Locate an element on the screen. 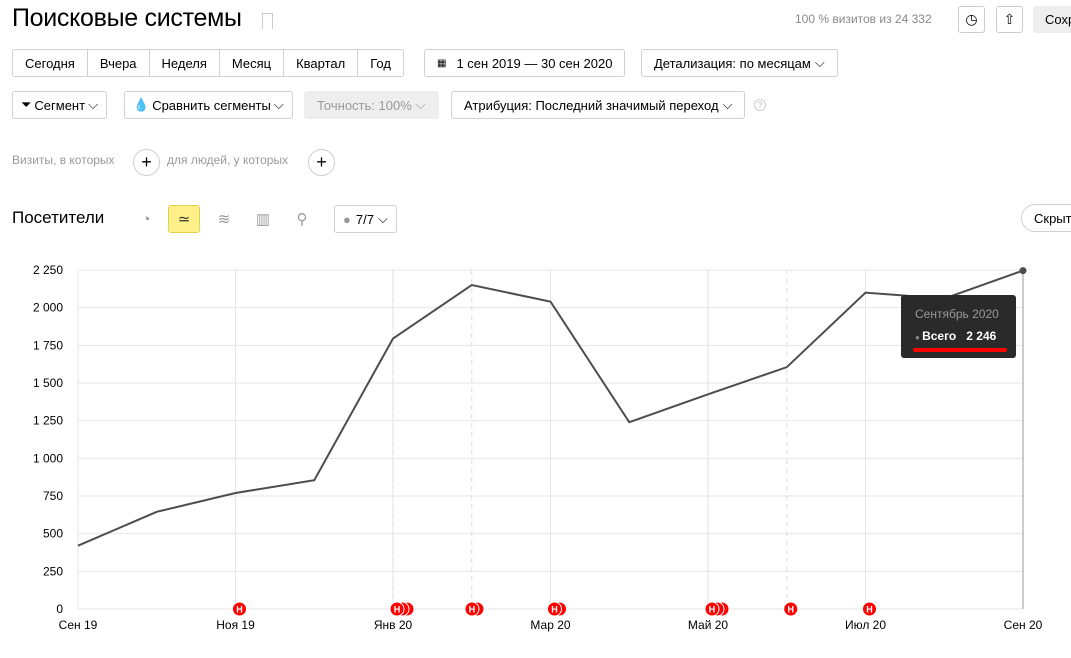  section-title: Посетители is located at coordinates (58, 217).